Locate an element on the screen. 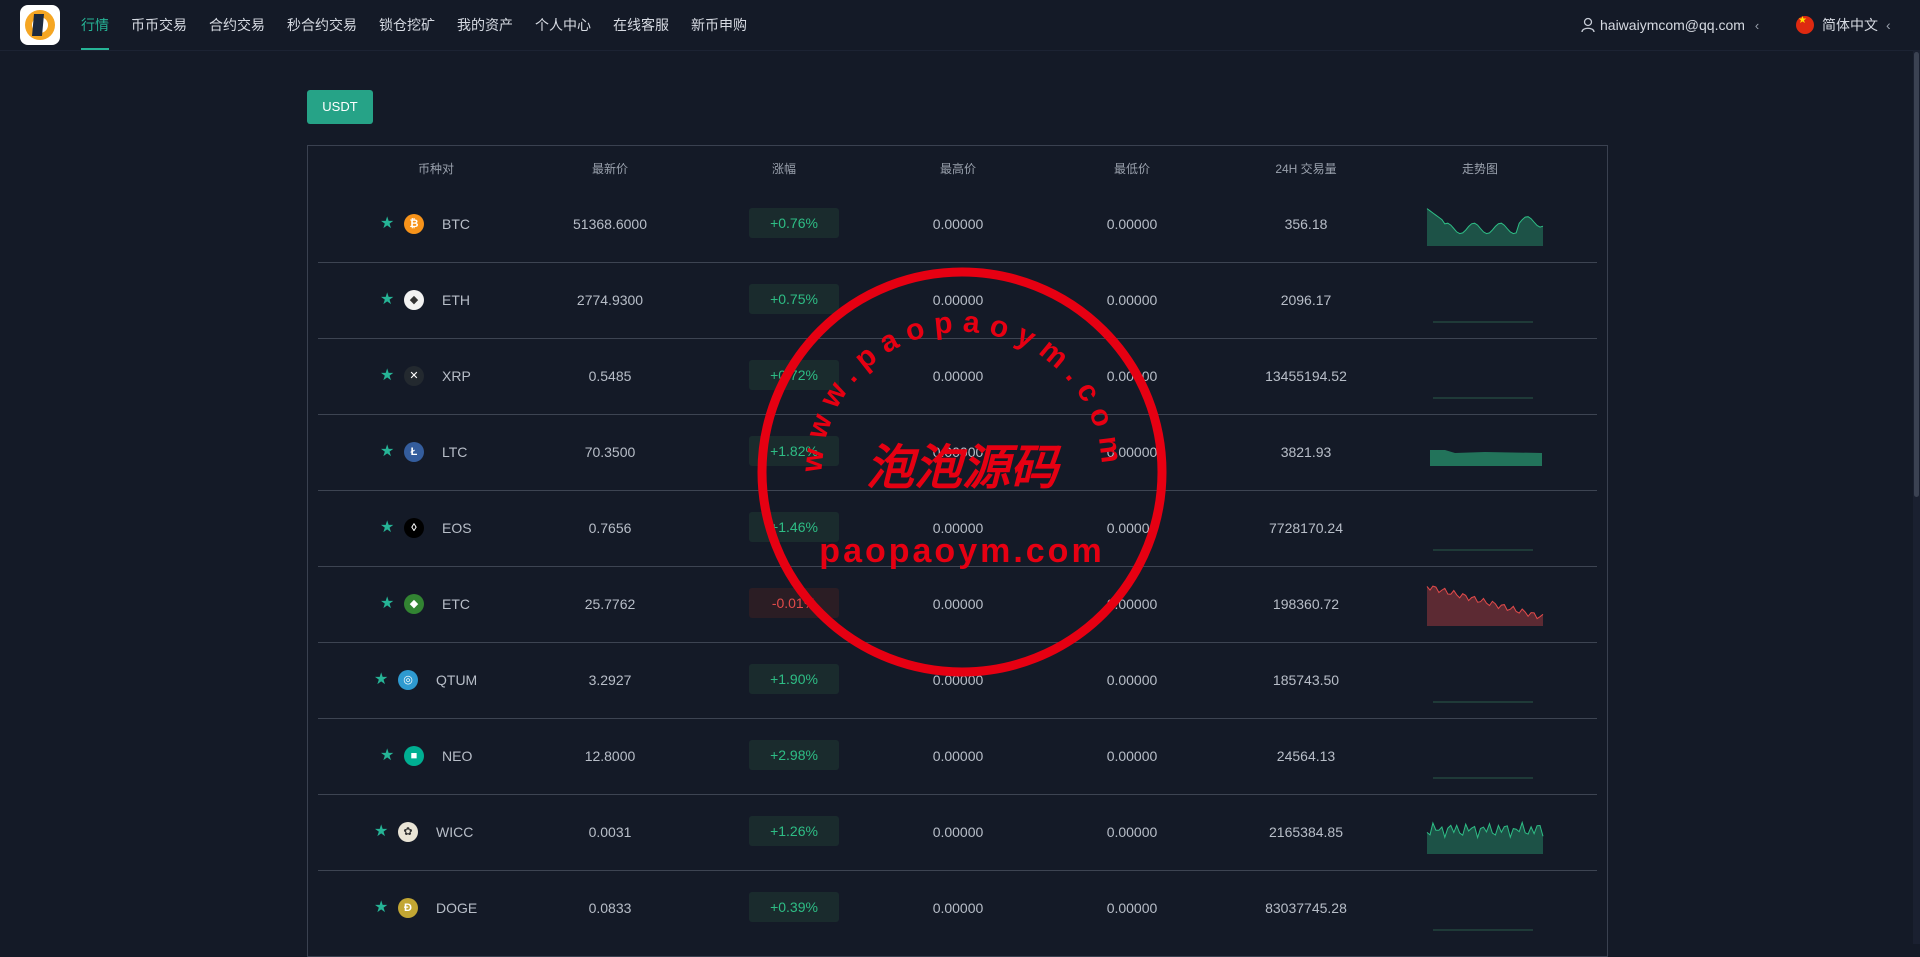 Image resolution: width=1920 pixels, height=957 pixels. volume-24h: 185743.50 is located at coordinates (1306, 680).